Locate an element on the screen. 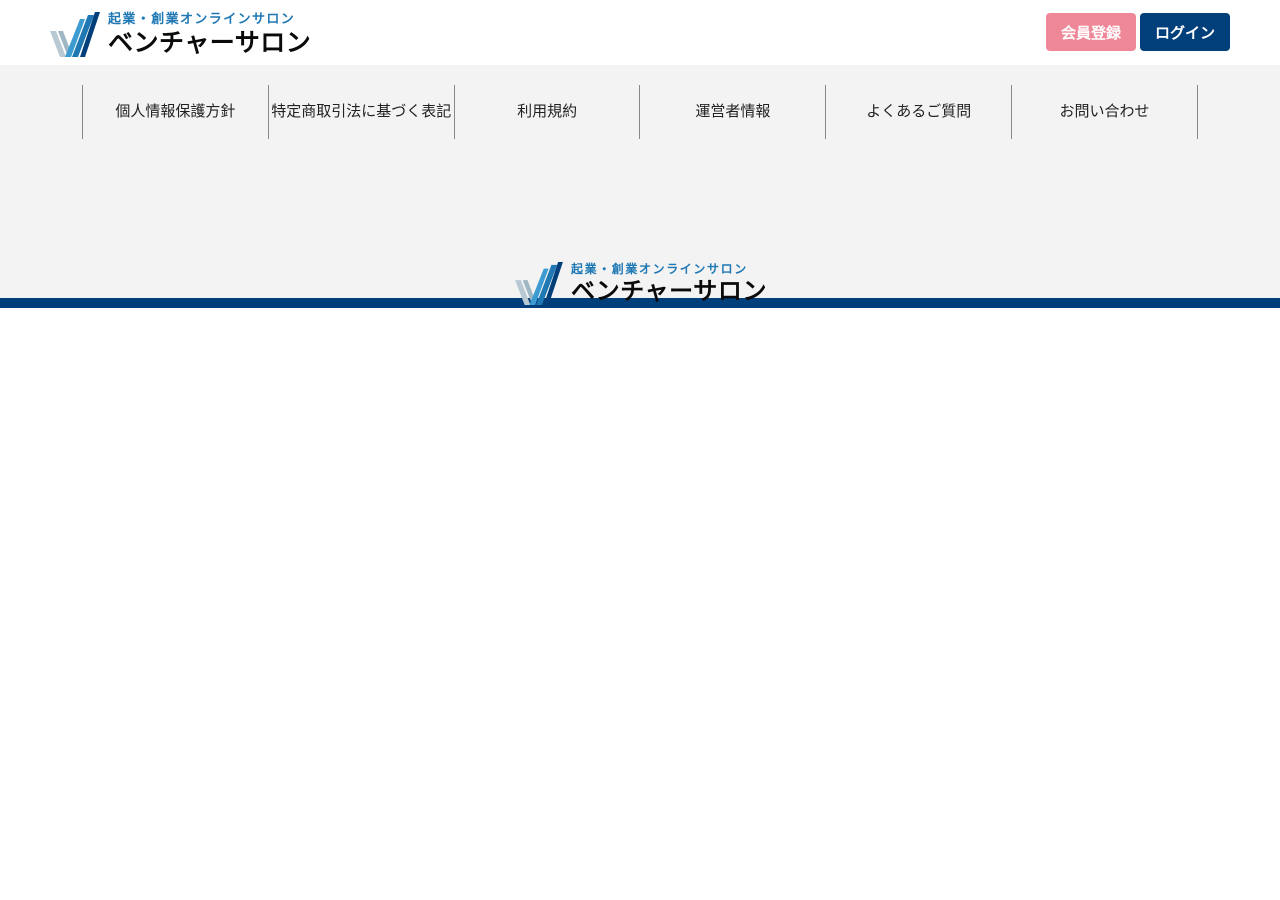 Image resolution: width=1280 pixels, height=900 pixels. footer-logo: 起業・創業オンラインサロン ベンチャーサロン is located at coordinates (641, 283).